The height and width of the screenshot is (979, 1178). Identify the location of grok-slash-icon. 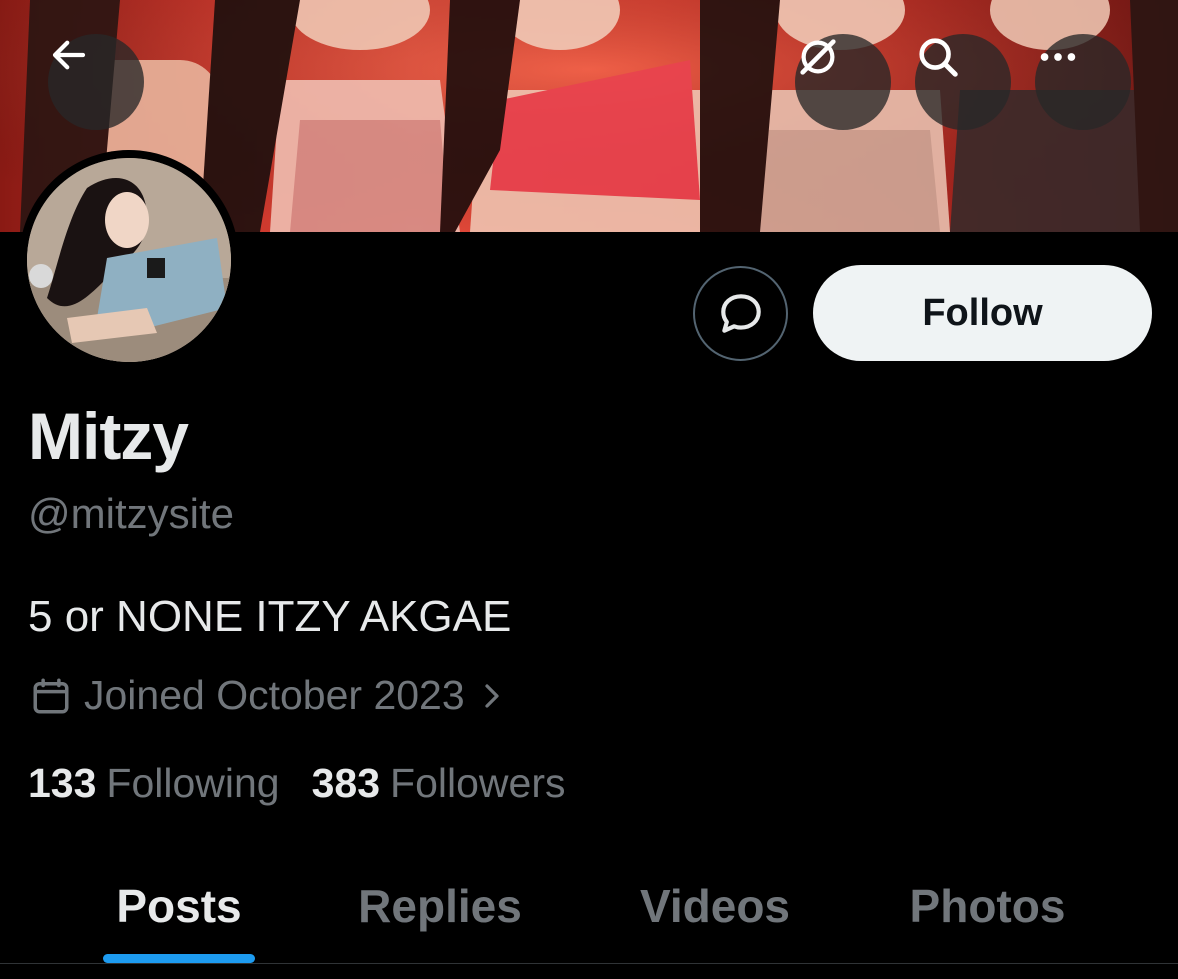
(818, 57).